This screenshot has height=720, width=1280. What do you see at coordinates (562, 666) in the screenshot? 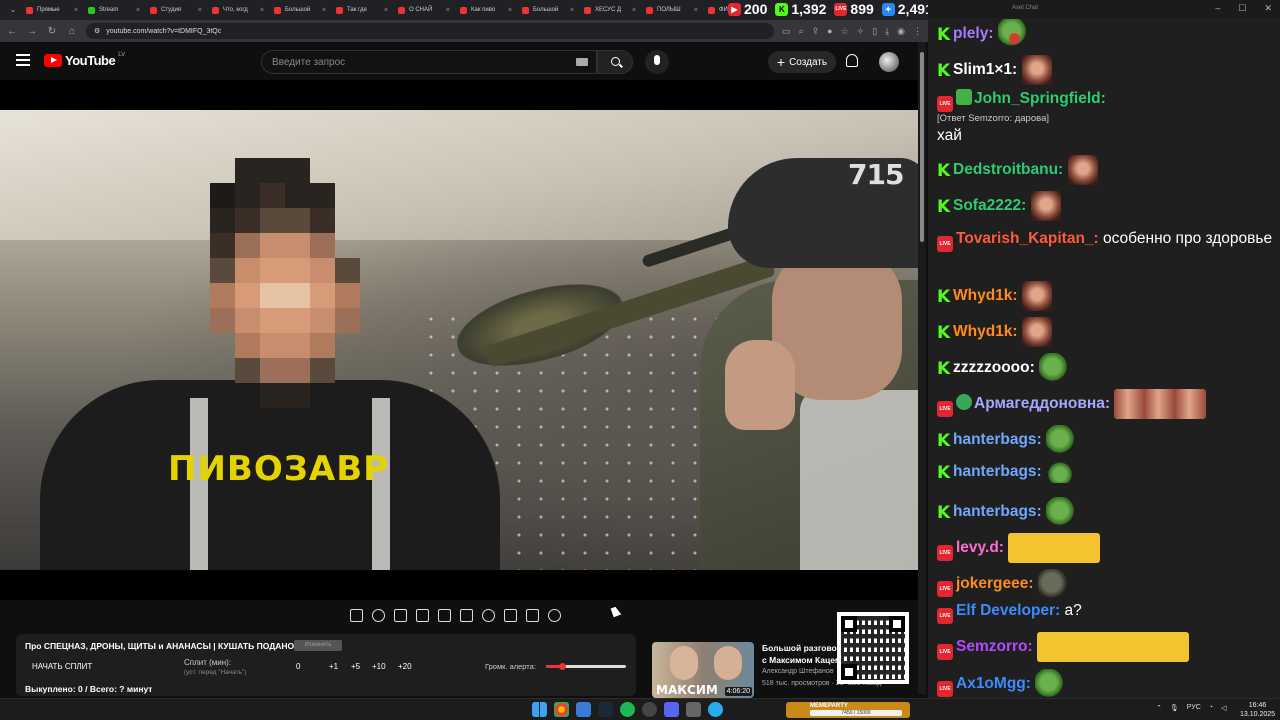
I see `alert-volume-knob` at bounding box center [562, 666].